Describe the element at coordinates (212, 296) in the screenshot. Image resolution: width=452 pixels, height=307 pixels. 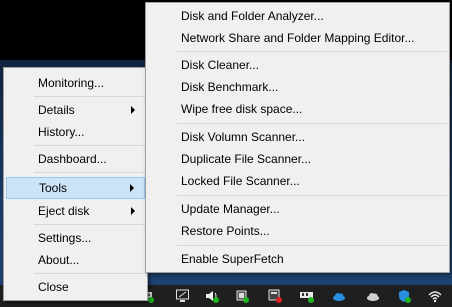
I see `speaker-check-icon` at that location.